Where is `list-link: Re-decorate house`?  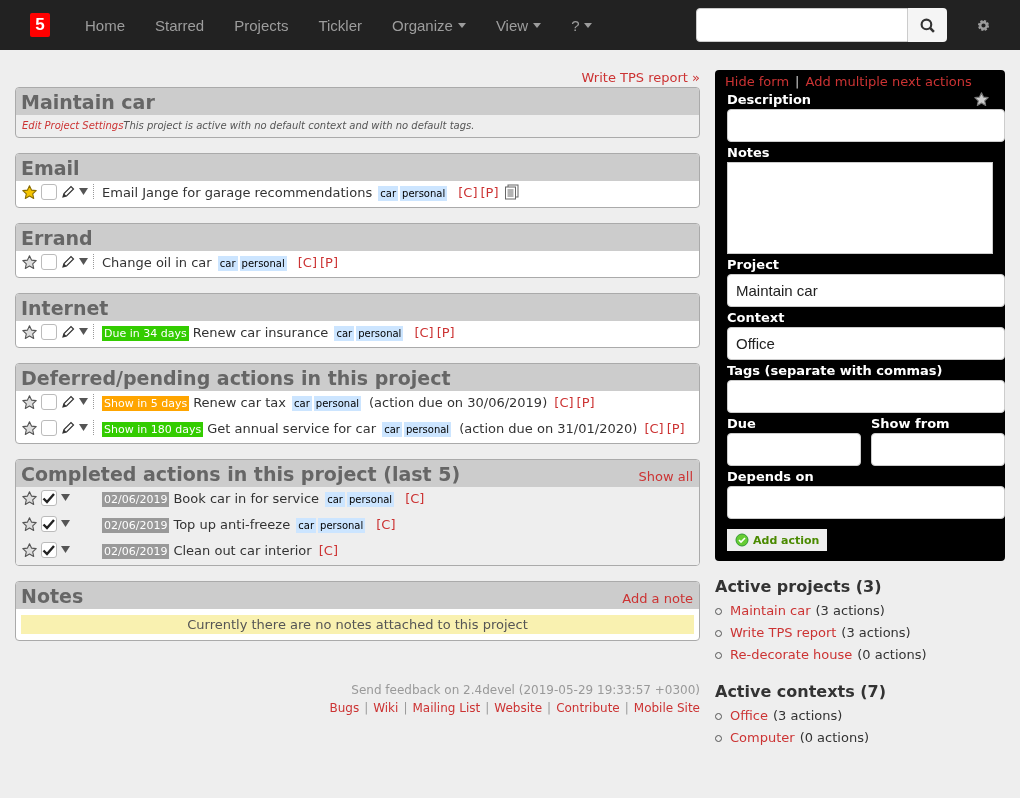 list-link: Re-decorate house is located at coordinates (791, 655).